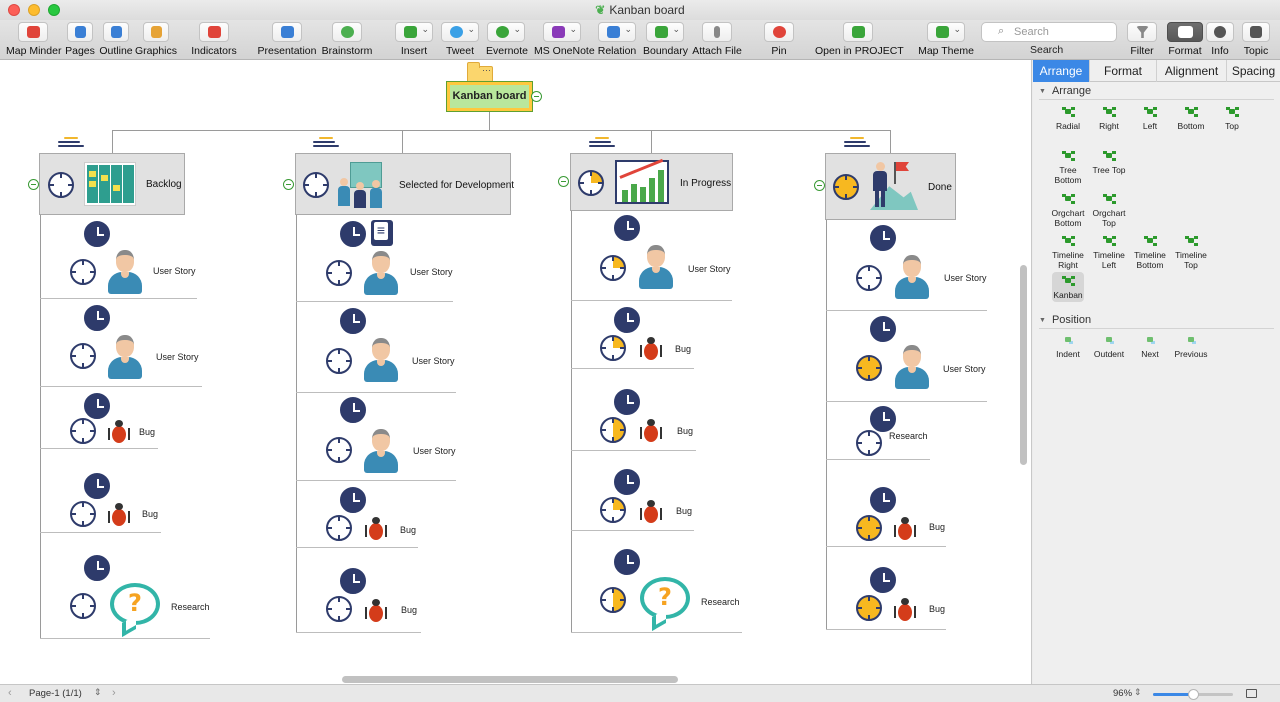 The height and width of the screenshot is (702, 1280). Describe the element at coordinates (1061, 71) in the screenshot. I see `tab-arrange: Arrange` at that location.